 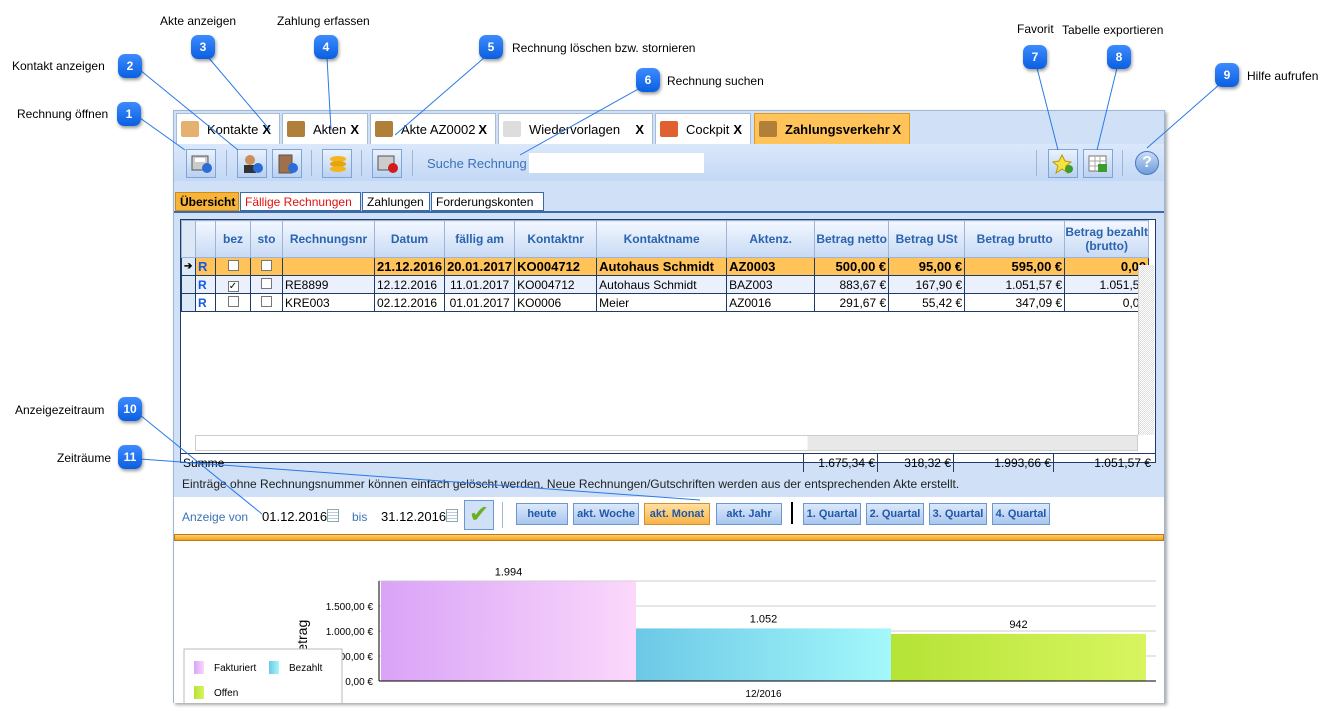 I want to click on callout-label: Zeiträume, so click(x=84, y=458).